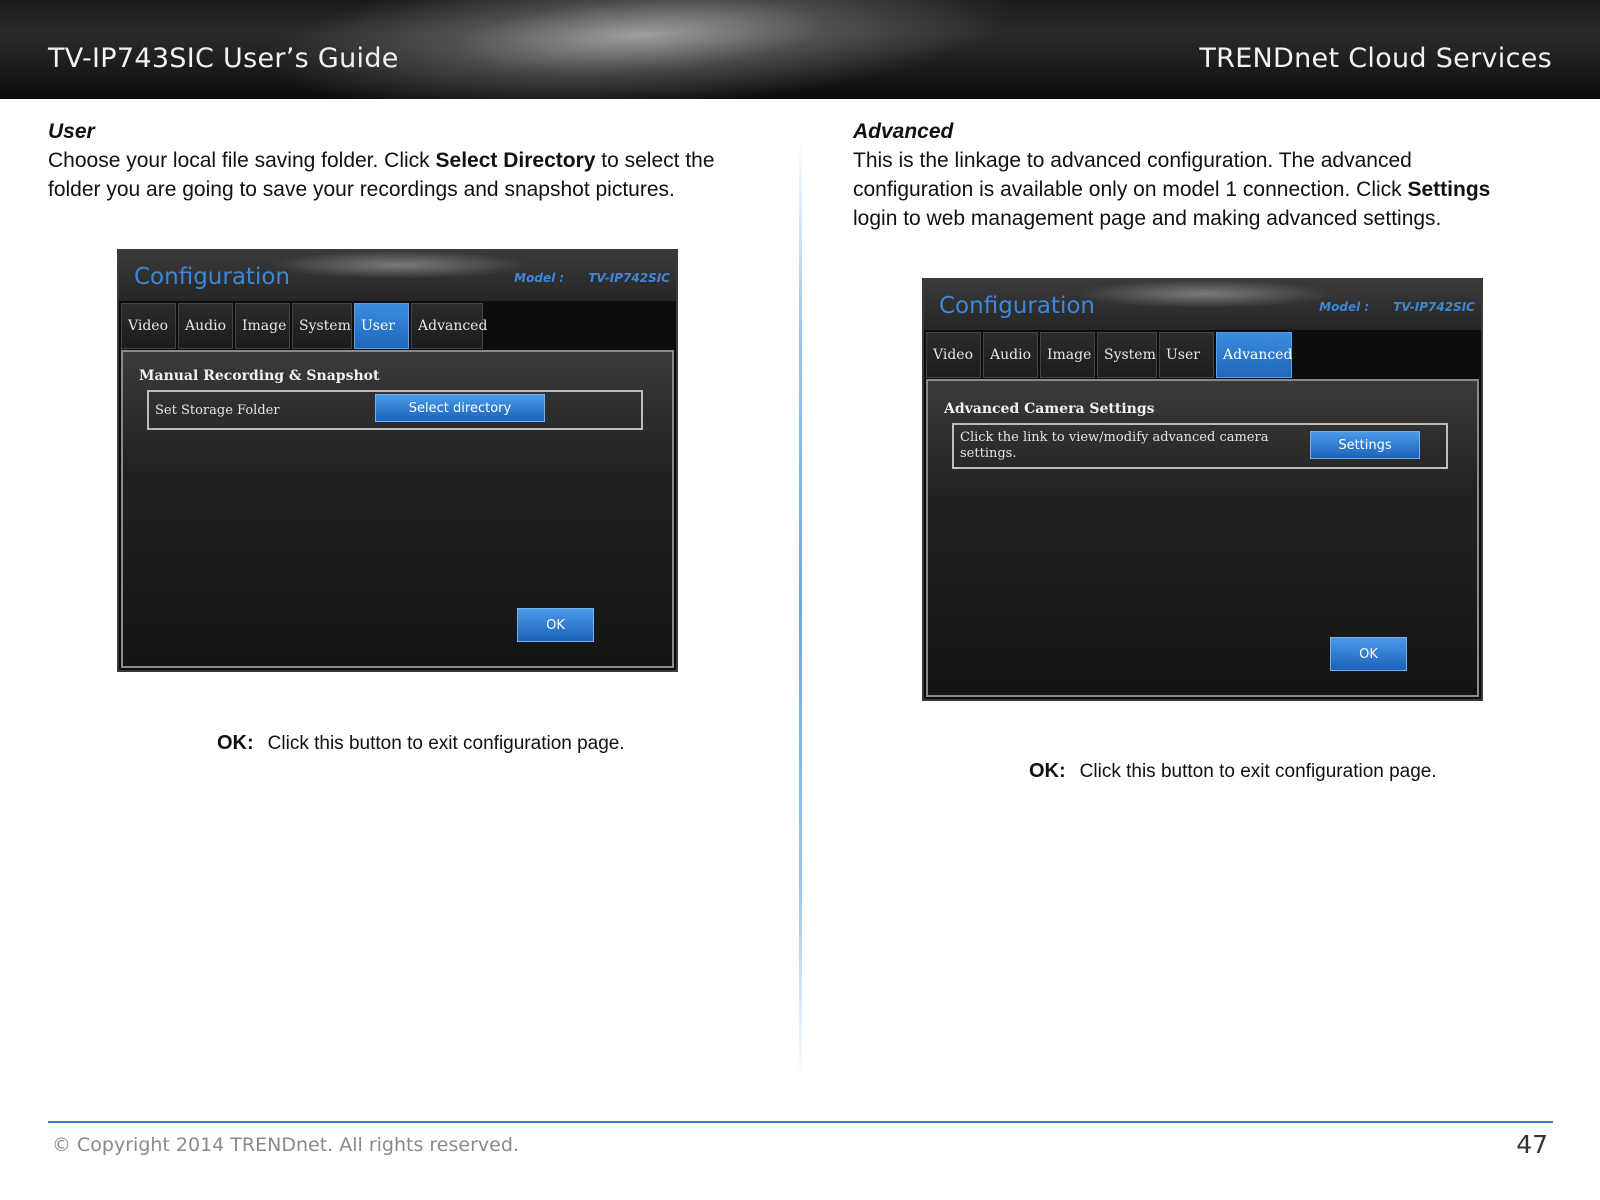 The height and width of the screenshot is (1200, 1600). I want to click on guide-title: TV-IP743SIC User’s Guide, so click(223, 58).